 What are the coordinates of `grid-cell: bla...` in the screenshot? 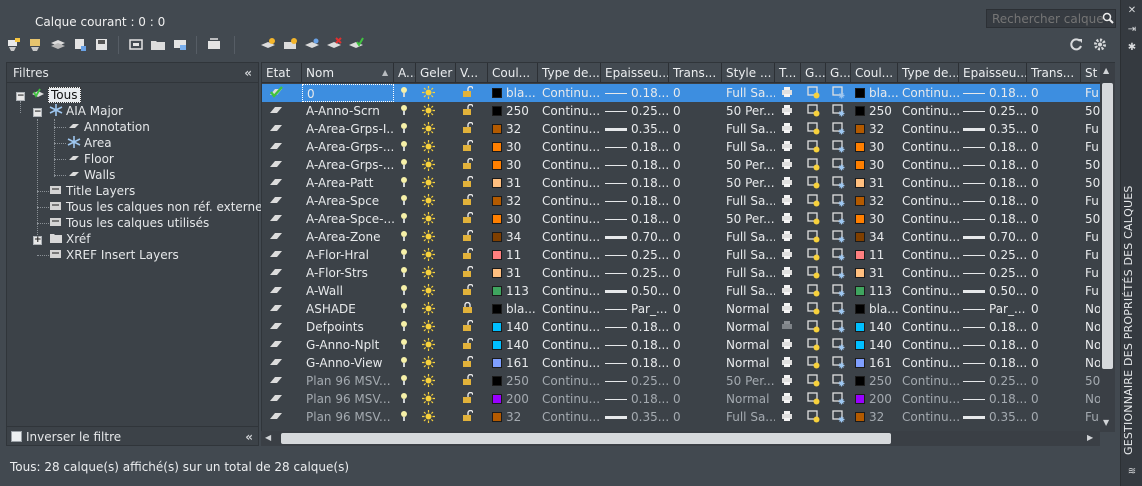 It's located at (513, 309).